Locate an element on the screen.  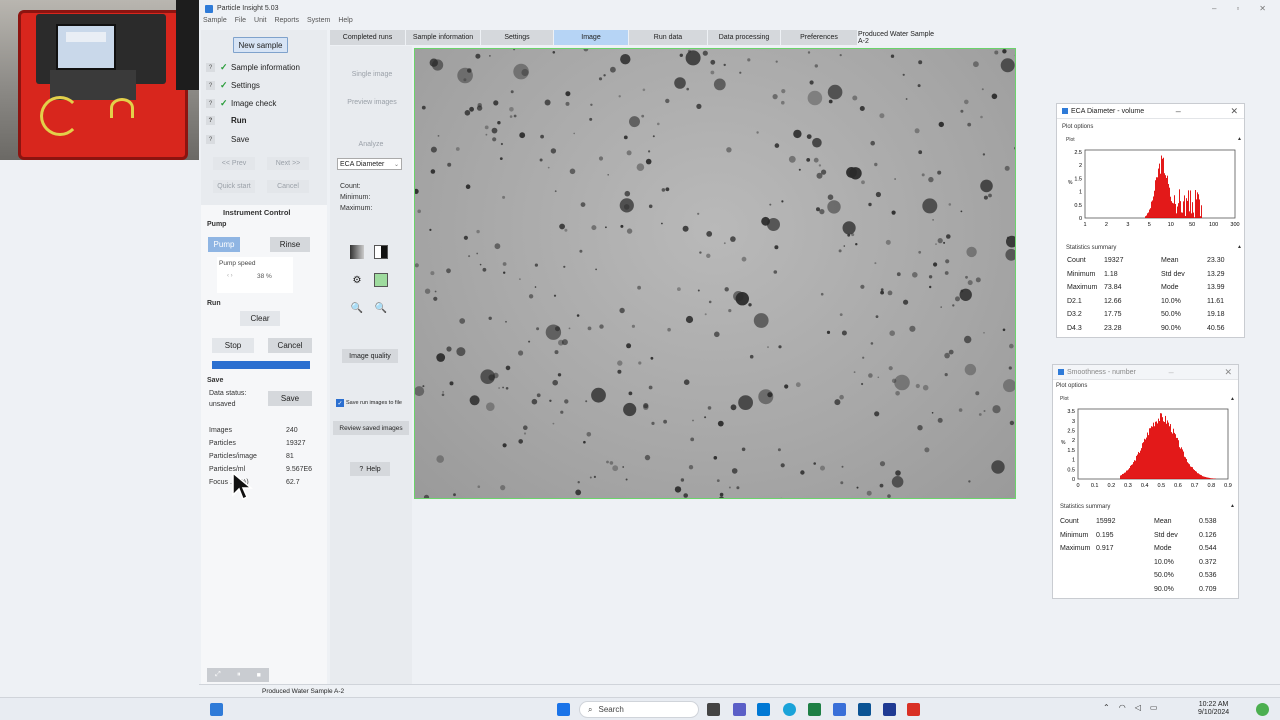
gear-icon: ⚙ is located at coordinates (357, 280).